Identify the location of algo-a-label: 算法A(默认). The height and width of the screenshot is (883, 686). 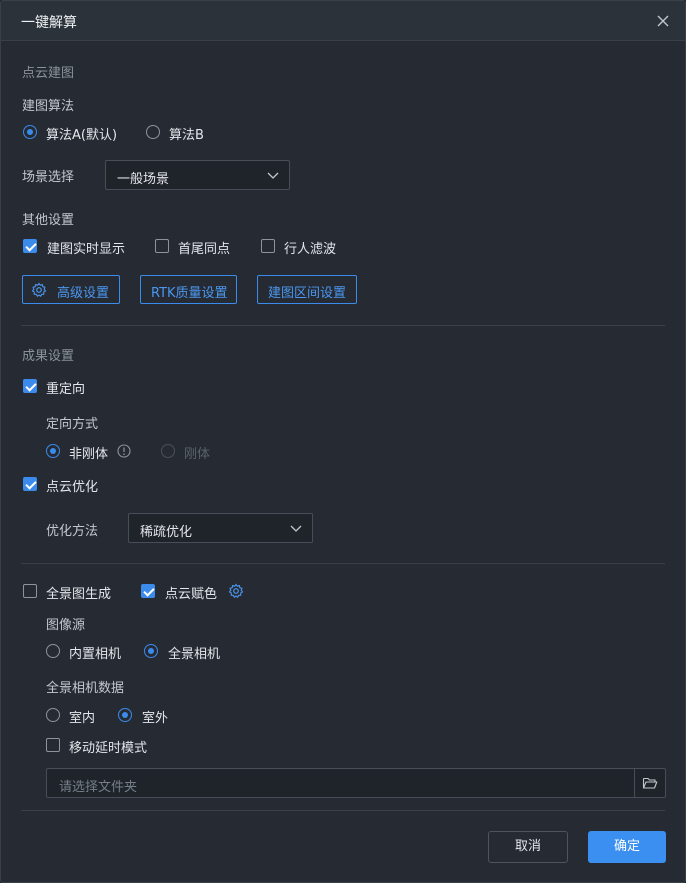
(81, 133).